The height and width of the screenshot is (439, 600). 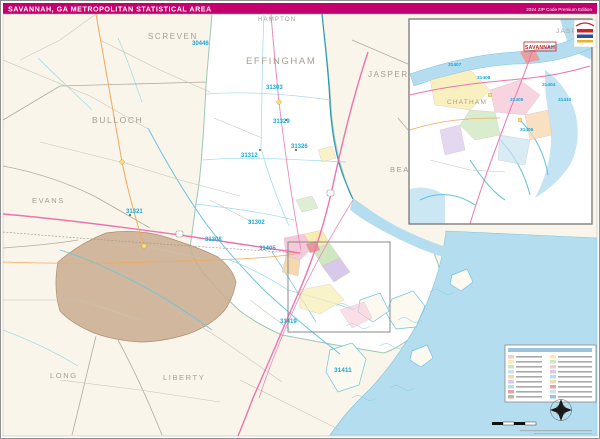 What do you see at coordinates (281, 61) in the screenshot?
I see `county-label: EFFINGHAM` at bounding box center [281, 61].